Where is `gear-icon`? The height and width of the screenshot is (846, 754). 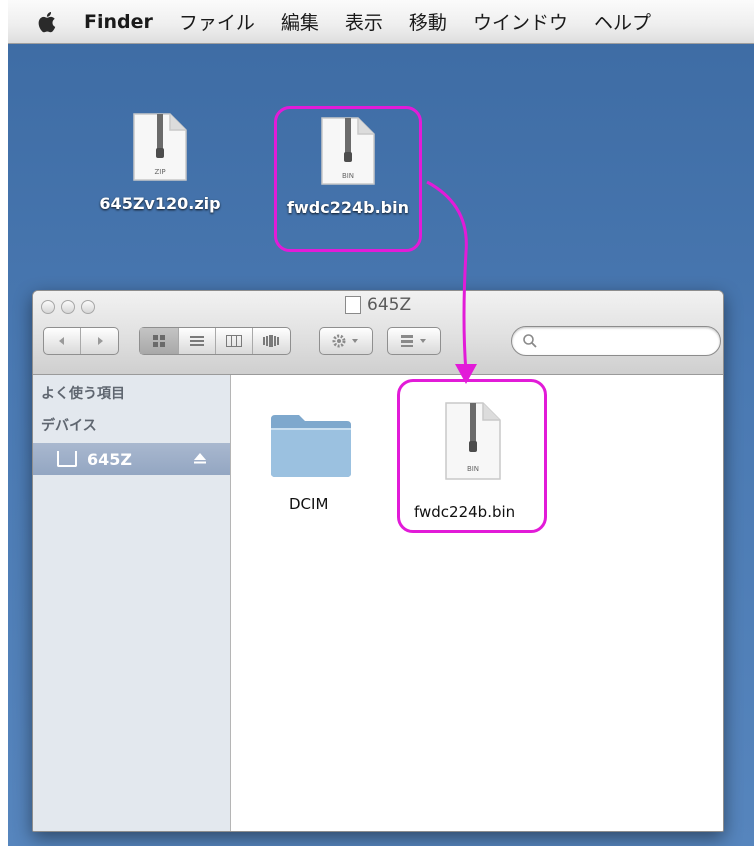 gear-icon is located at coordinates (345, 341).